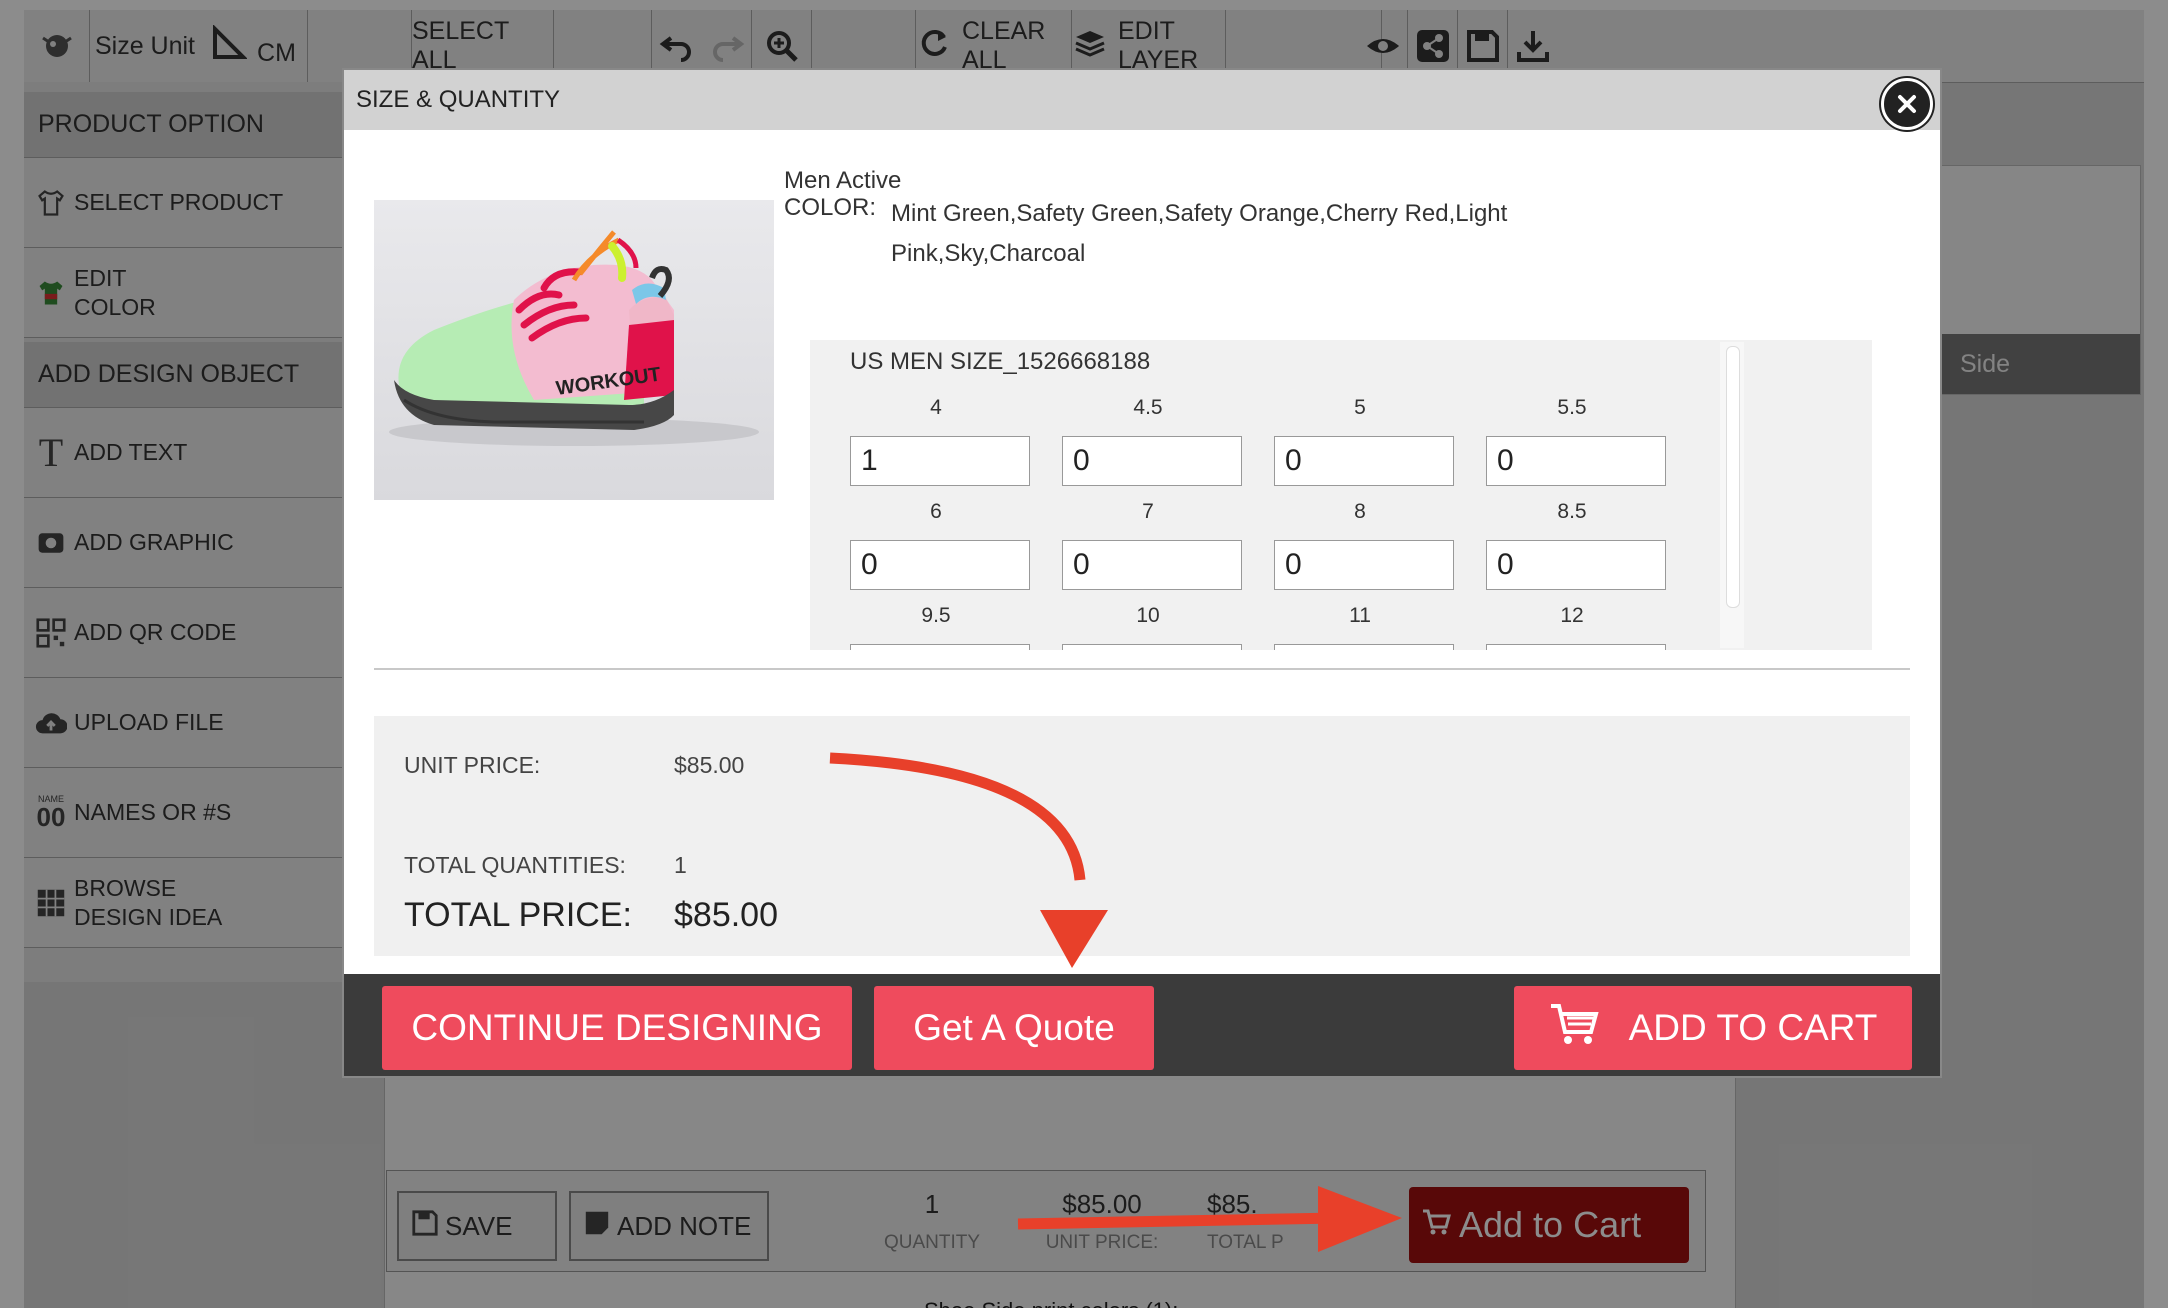 The width and height of the screenshot is (2168, 1308). I want to click on arrowhead-cart, so click(1360, 1219).